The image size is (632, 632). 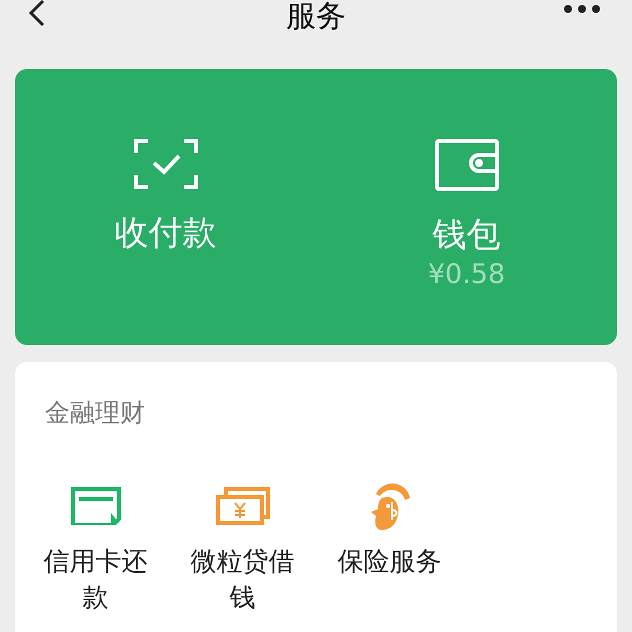 I want to click on section-title: 金融理财, so click(x=95, y=413).